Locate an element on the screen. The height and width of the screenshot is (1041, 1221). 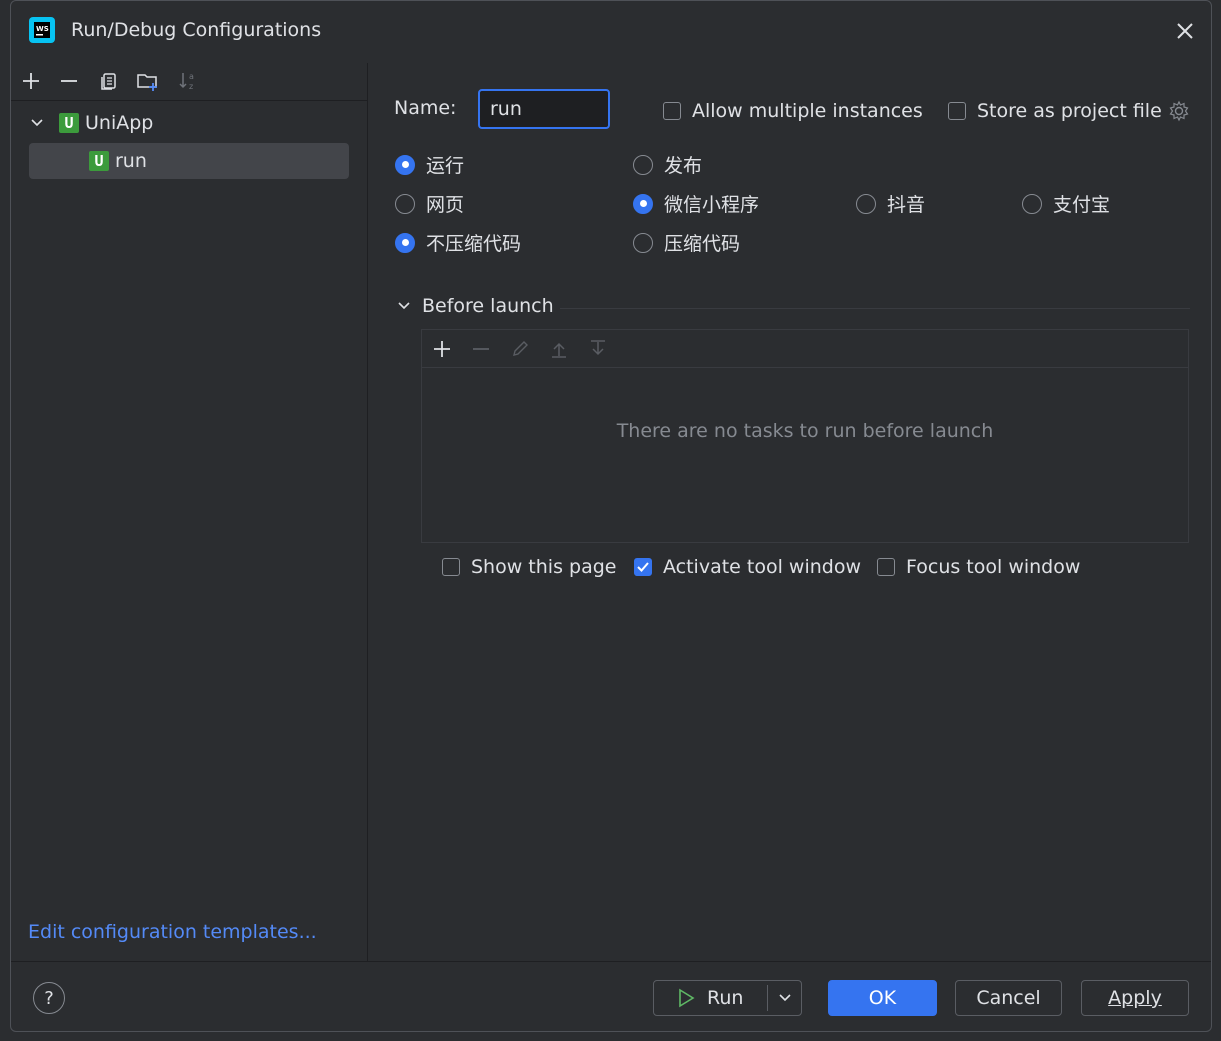
checkmark-icon is located at coordinates (643, 567).